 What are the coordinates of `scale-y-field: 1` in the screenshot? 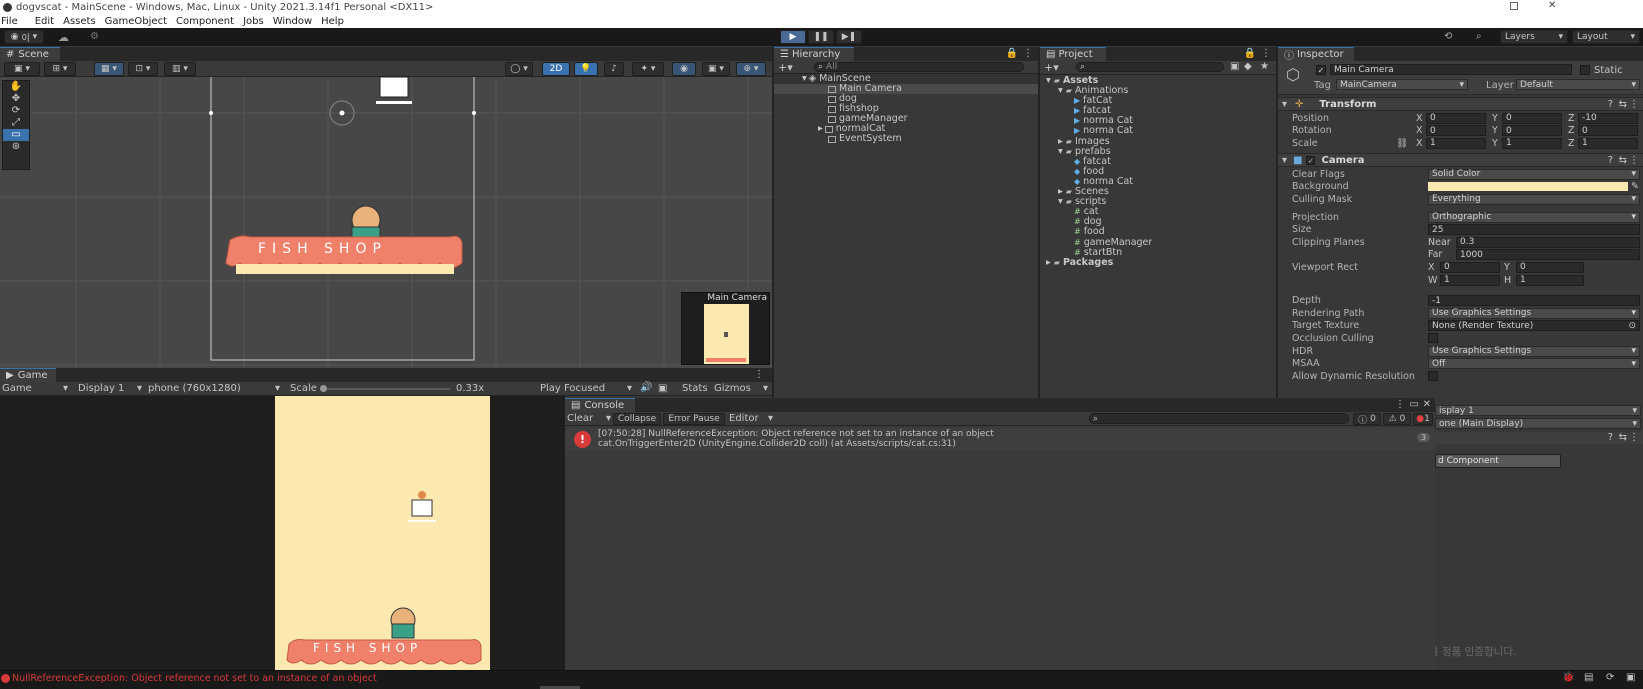 It's located at (1532, 143).